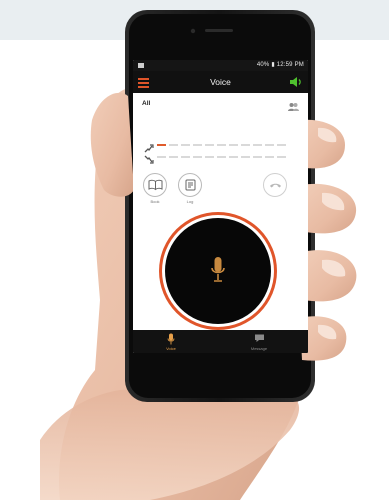 This screenshot has width=389, height=500. Describe the element at coordinates (259, 348) in the screenshot. I see `nav-tab-message-label: Message` at that location.